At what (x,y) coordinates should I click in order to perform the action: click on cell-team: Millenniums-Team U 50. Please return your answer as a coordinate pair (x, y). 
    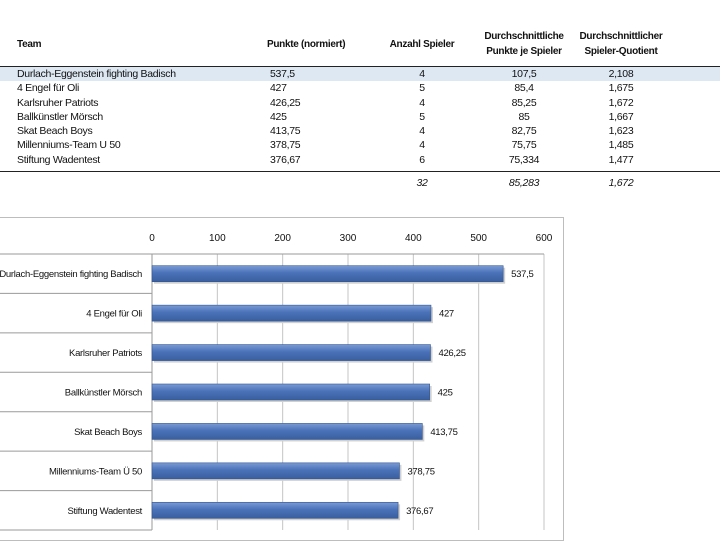
    Looking at the image, I should click on (69, 145).